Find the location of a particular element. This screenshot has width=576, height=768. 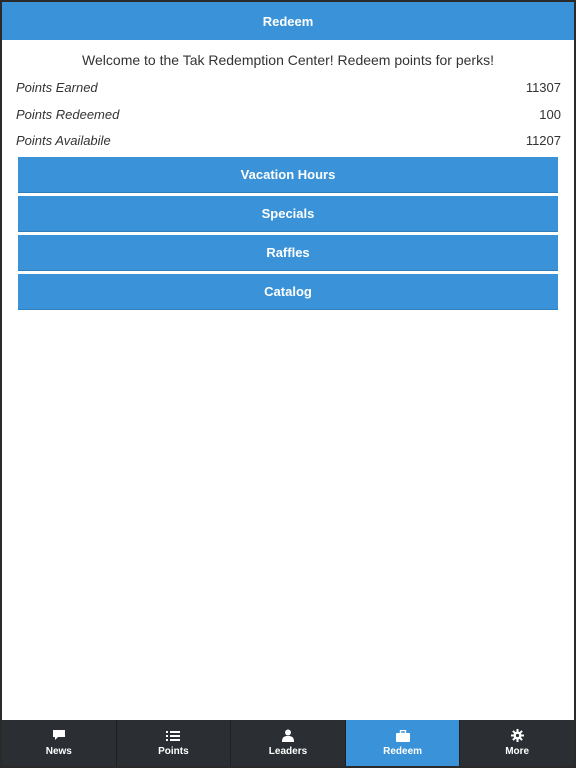

gear-icon is located at coordinates (517, 736).